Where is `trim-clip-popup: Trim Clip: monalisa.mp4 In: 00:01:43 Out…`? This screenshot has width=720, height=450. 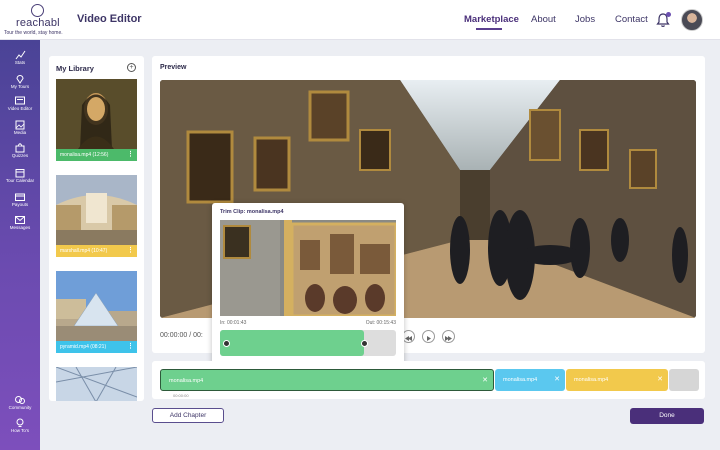 trim-clip-popup: Trim Clip: monalisa.mp4 In: 00:01:43 Out… is located at coordinates (308, 284).